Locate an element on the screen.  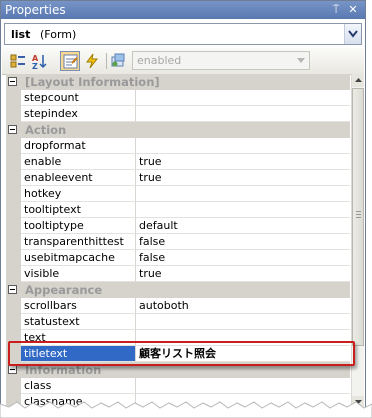
property-name: statustext is located at coordinates (78, 322).